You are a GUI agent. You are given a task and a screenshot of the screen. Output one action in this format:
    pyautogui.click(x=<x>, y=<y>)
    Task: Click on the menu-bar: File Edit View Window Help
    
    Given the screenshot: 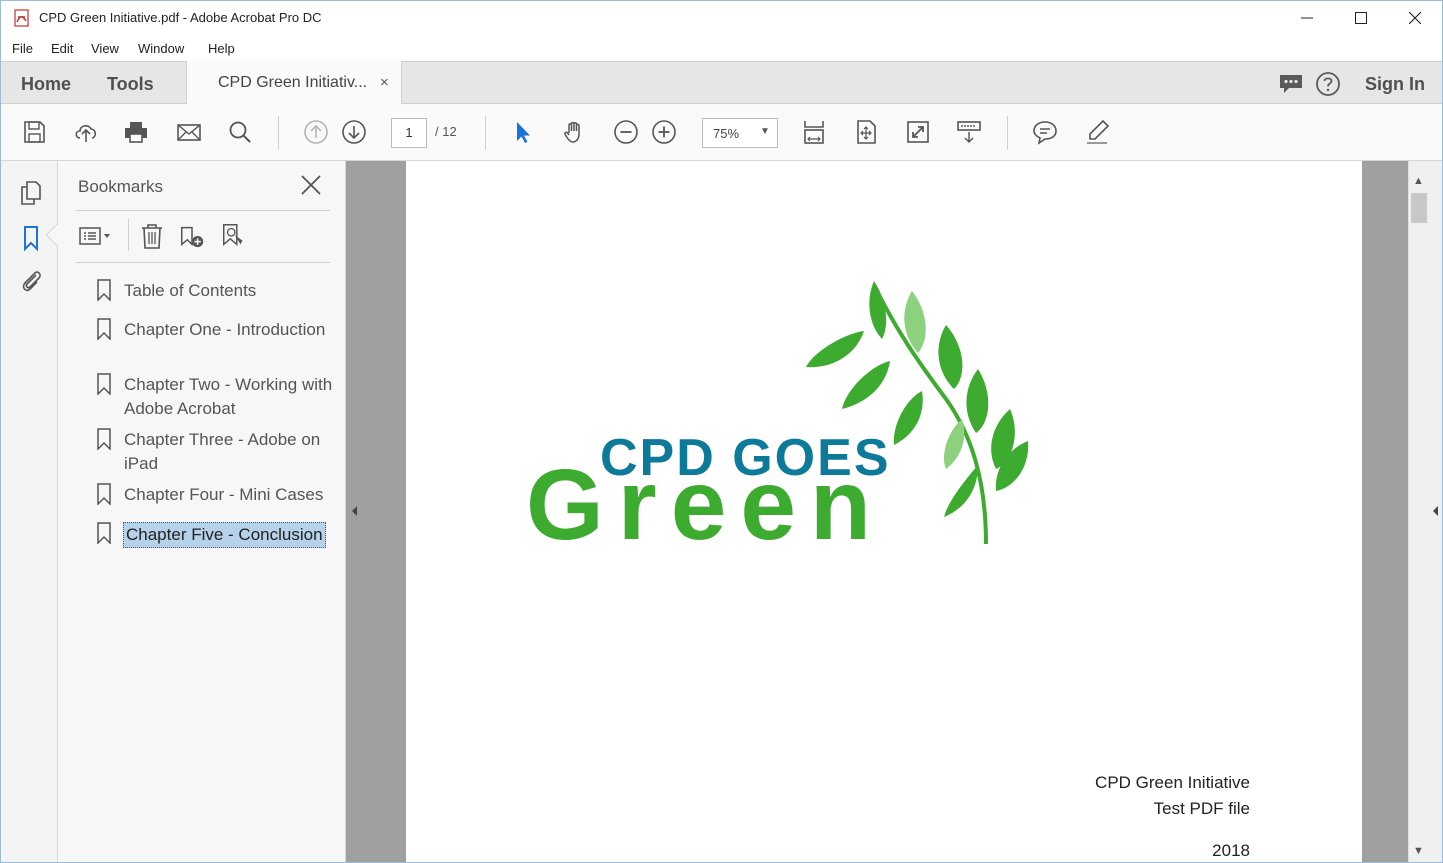 What is the action you would take?
    pyautogui.click(x=721, y=48)
    